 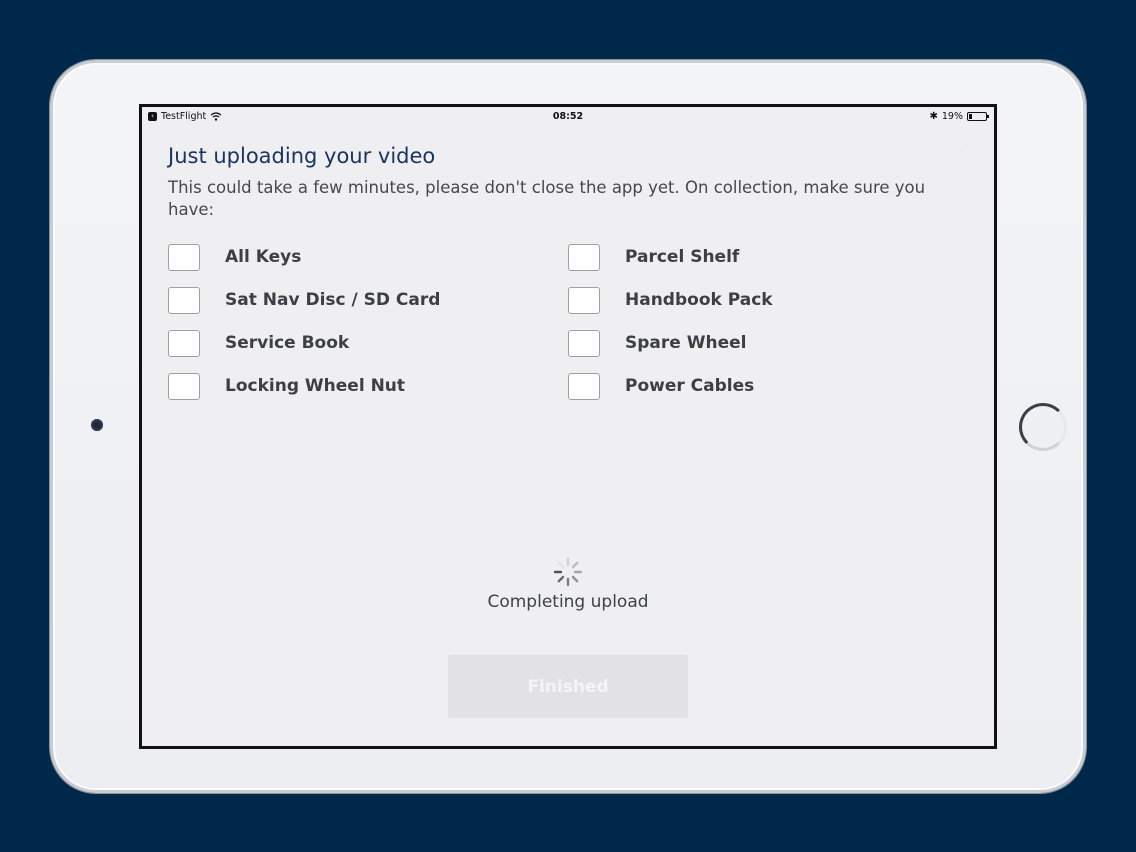 What do you see at coordinates (97, 425) in the screenshot?
I see `front-camera` at bounding box center [97, 425].